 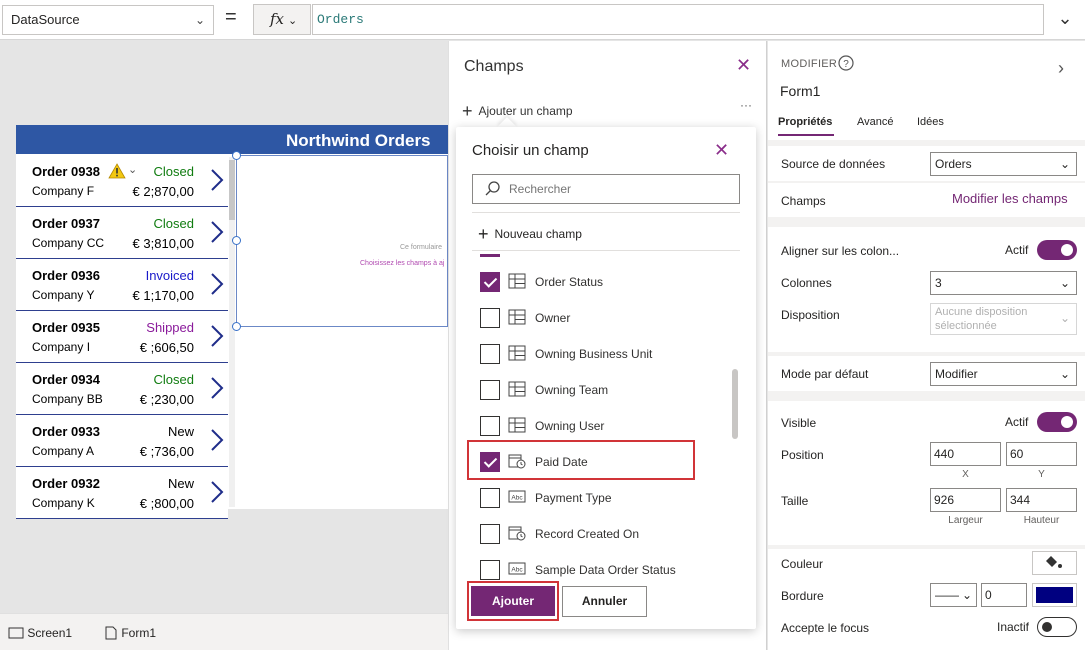 I want to click on order-row: Order 0933 Company A New € ;736,00, so click(x=122, y=441).